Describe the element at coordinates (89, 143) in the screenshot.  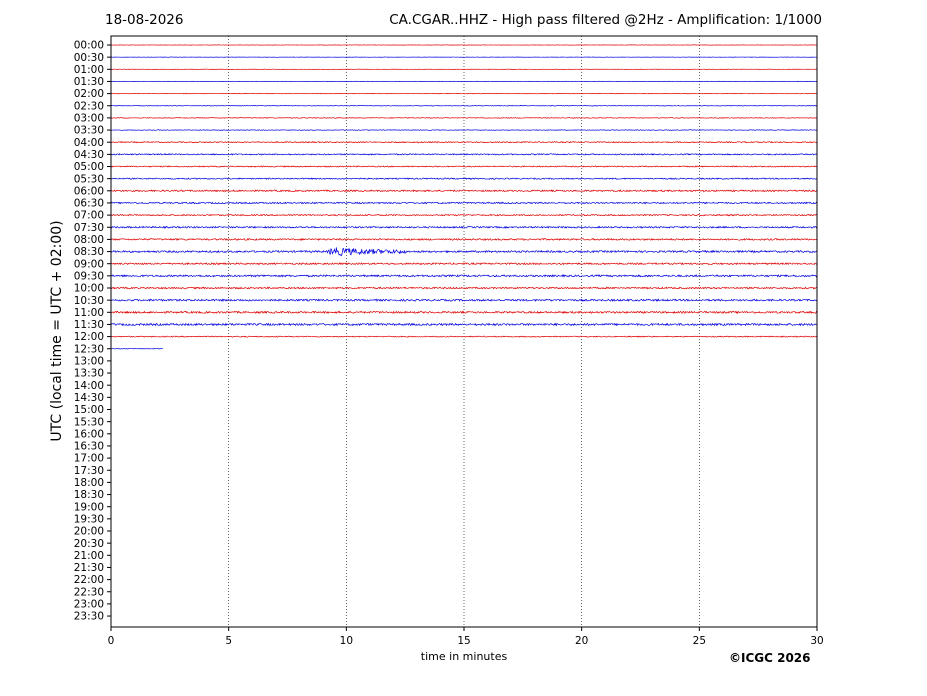
I see `y-tick-label: 04:00` at that location.